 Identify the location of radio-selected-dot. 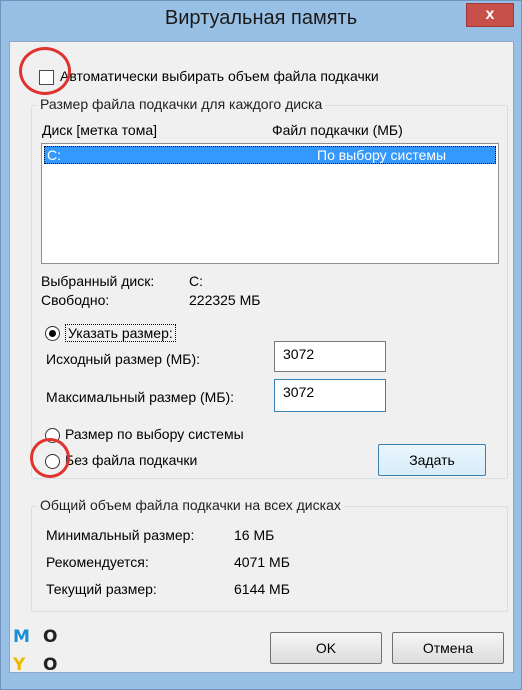
(52, 333).